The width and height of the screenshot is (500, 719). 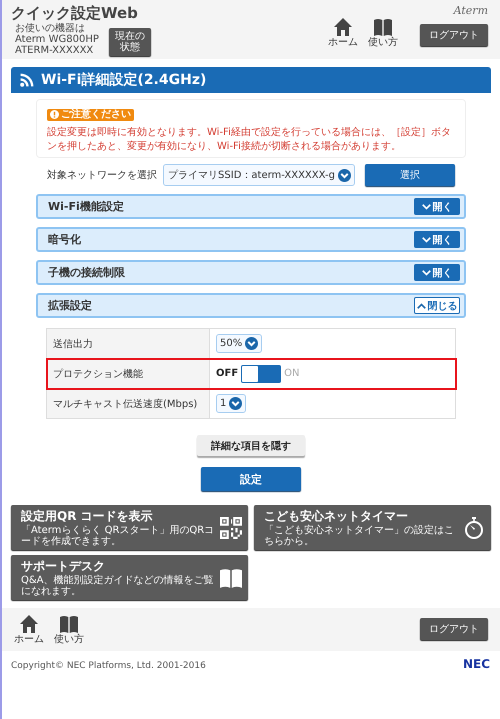 What do you see at coordinates (75, 13) in the screenshot?
I see `app-title: クイック設定Web` at bounding box center [75, 13].